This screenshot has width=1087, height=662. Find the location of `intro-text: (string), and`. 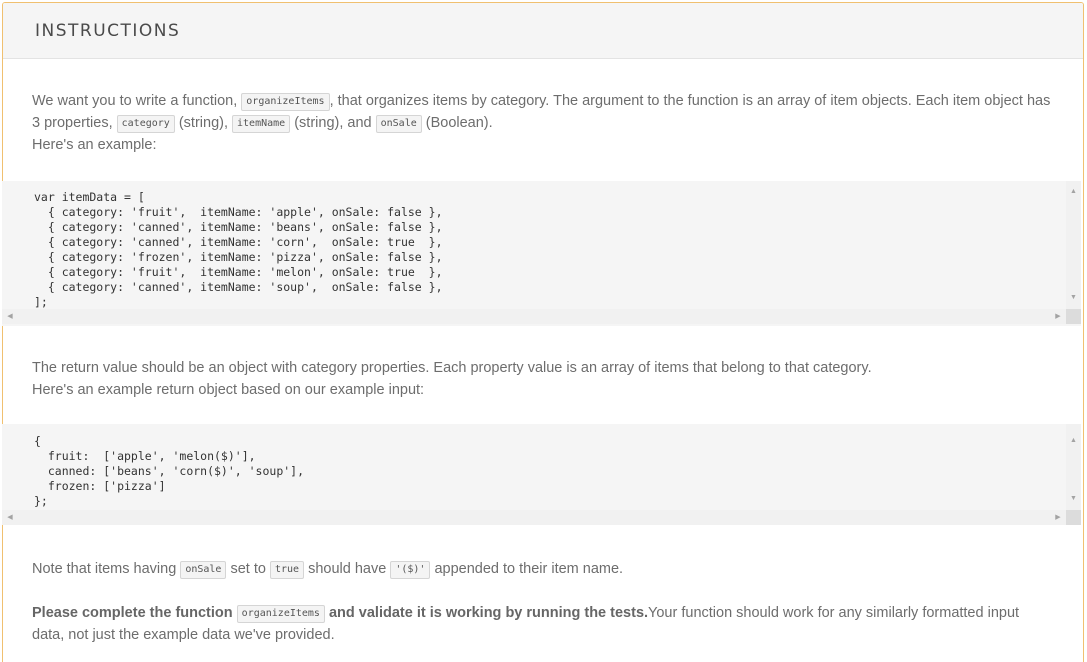

intro-text: (string), and is located at coordinates (333, 123).